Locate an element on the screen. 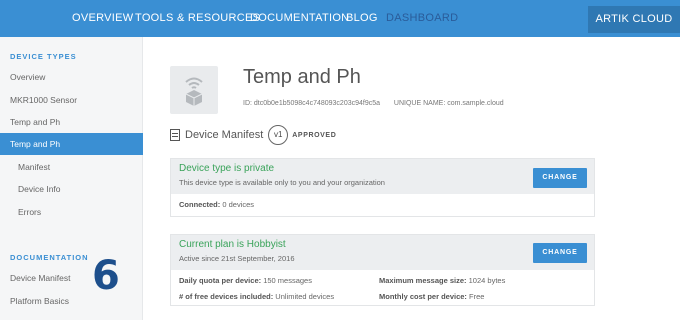 The image size is (680, 320). sidebar-item-mkr1000-sensor: MKR1000 Sensor is located at coordinates (71, 100).